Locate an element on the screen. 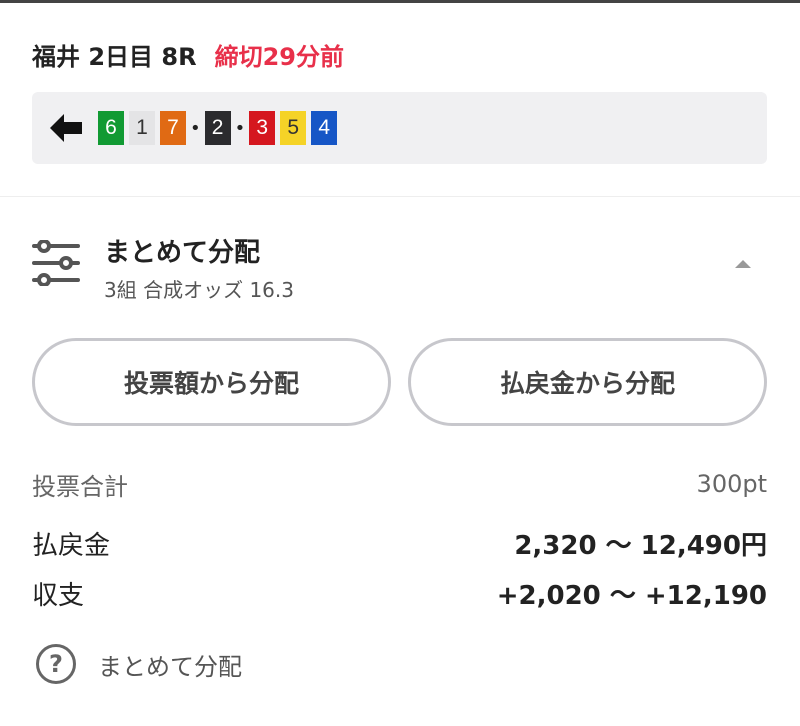  distribute-by-bet-button: 投票額から分配 is located at coordinates (211, 382).